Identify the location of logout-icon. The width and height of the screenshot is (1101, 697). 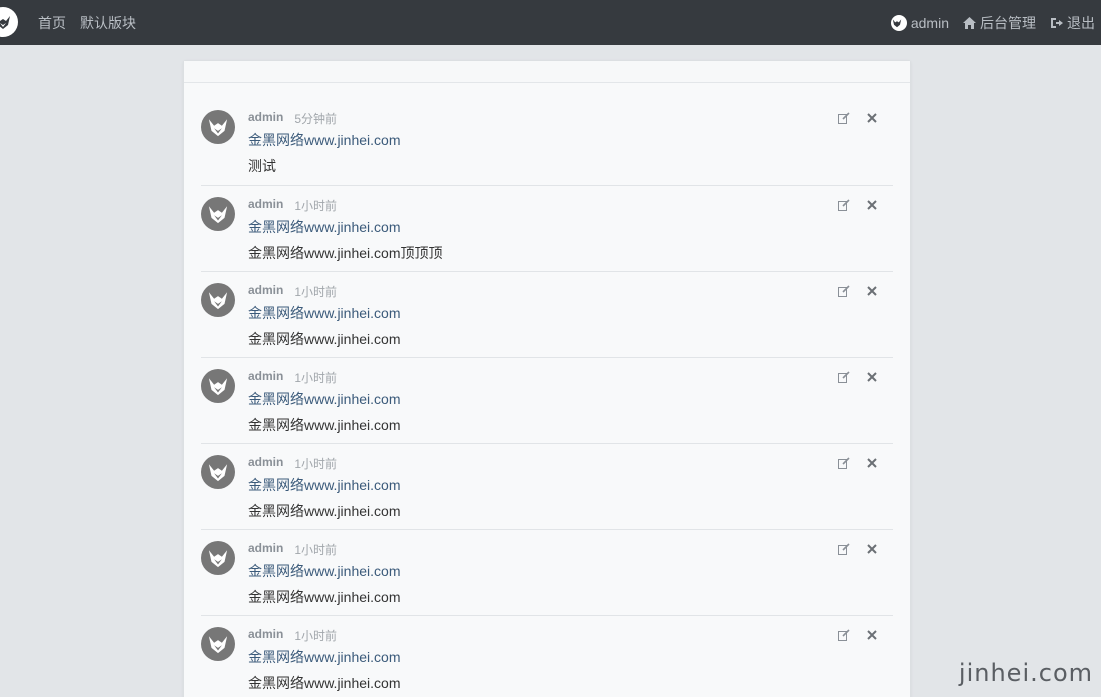
(1057, 22).